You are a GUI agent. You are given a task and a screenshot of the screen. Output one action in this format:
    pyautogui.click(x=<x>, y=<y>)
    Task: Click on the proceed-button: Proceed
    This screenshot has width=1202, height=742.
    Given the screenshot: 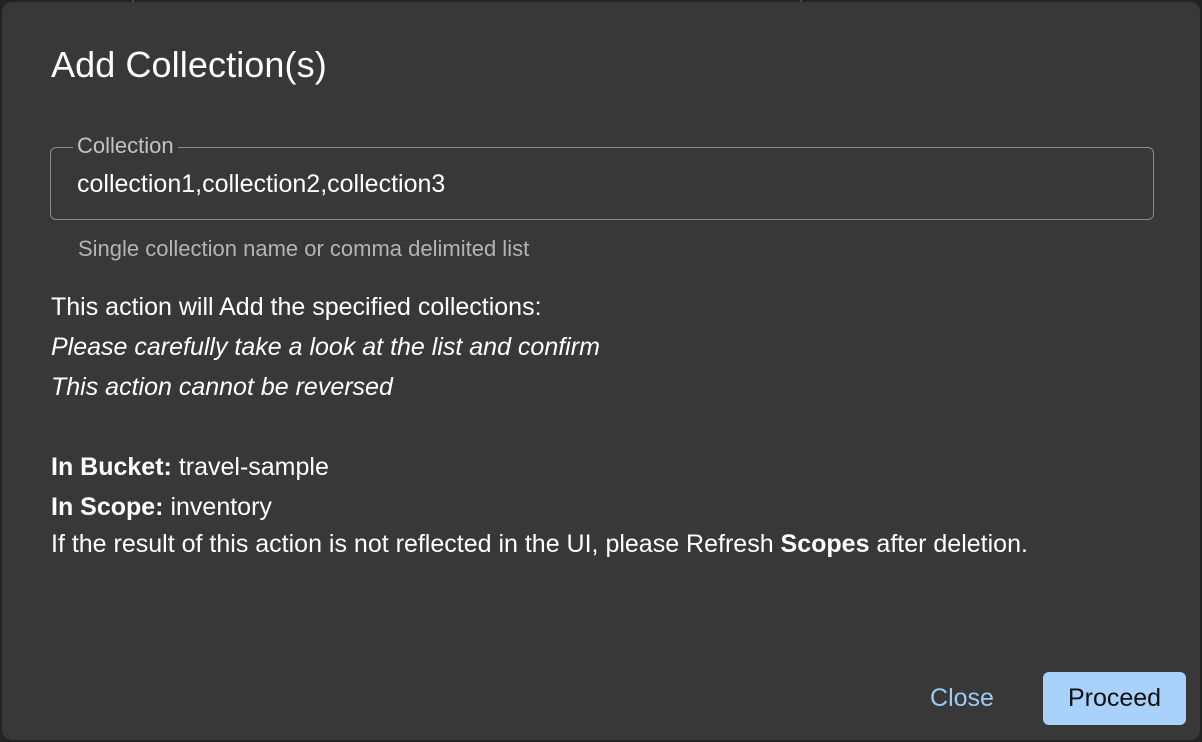 What is the action you would take?
    pyautogui.click(x=1114, y=698)
    